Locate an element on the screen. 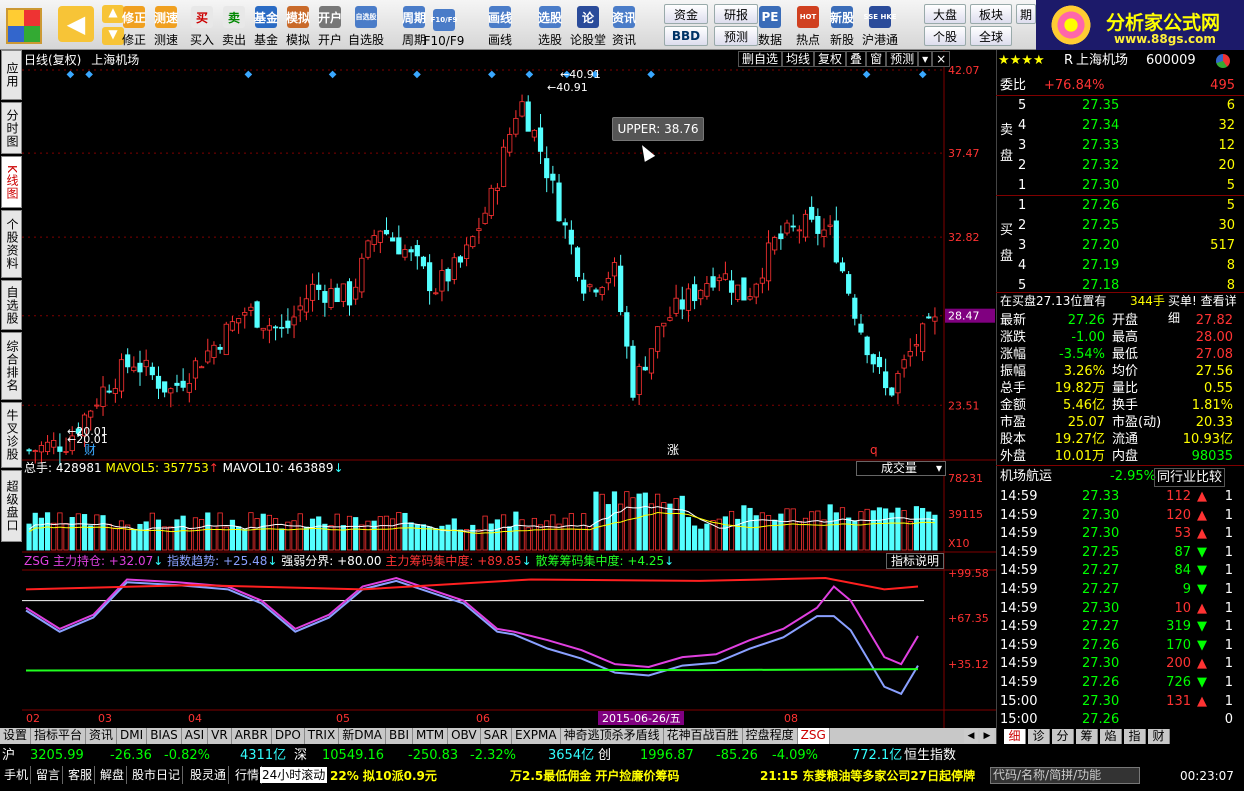 The height and width of the screenshot is (791, 1244). indicator-tab-7: ARBR is located at coordinates (252, 736).